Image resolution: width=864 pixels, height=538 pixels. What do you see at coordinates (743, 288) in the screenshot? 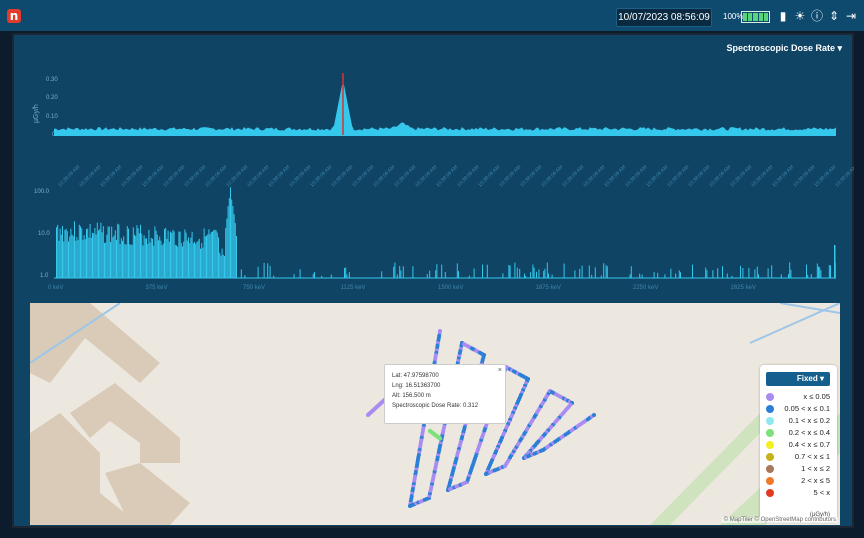
I see `spectrum-x-tick: 2625 keV` at bounding box center [743, 288].